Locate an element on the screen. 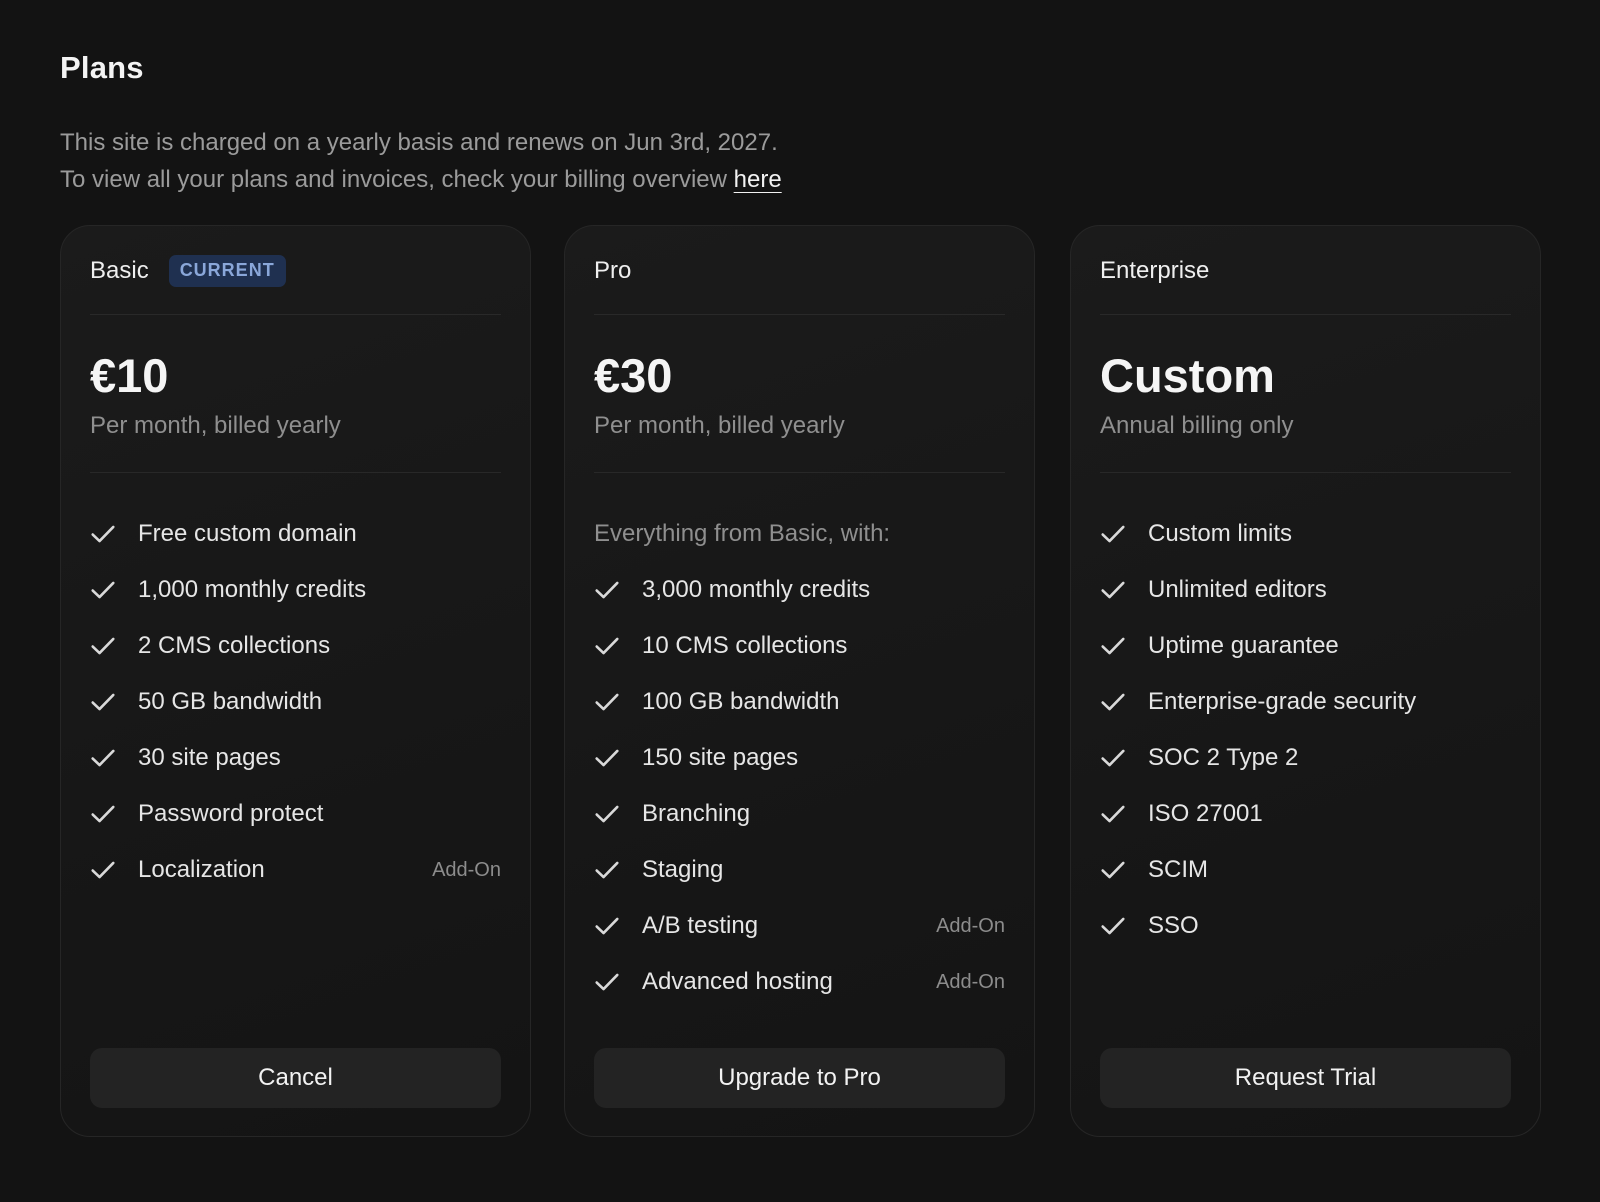  feature-label: 2 CMS collections is located at coordinates (234, 645).